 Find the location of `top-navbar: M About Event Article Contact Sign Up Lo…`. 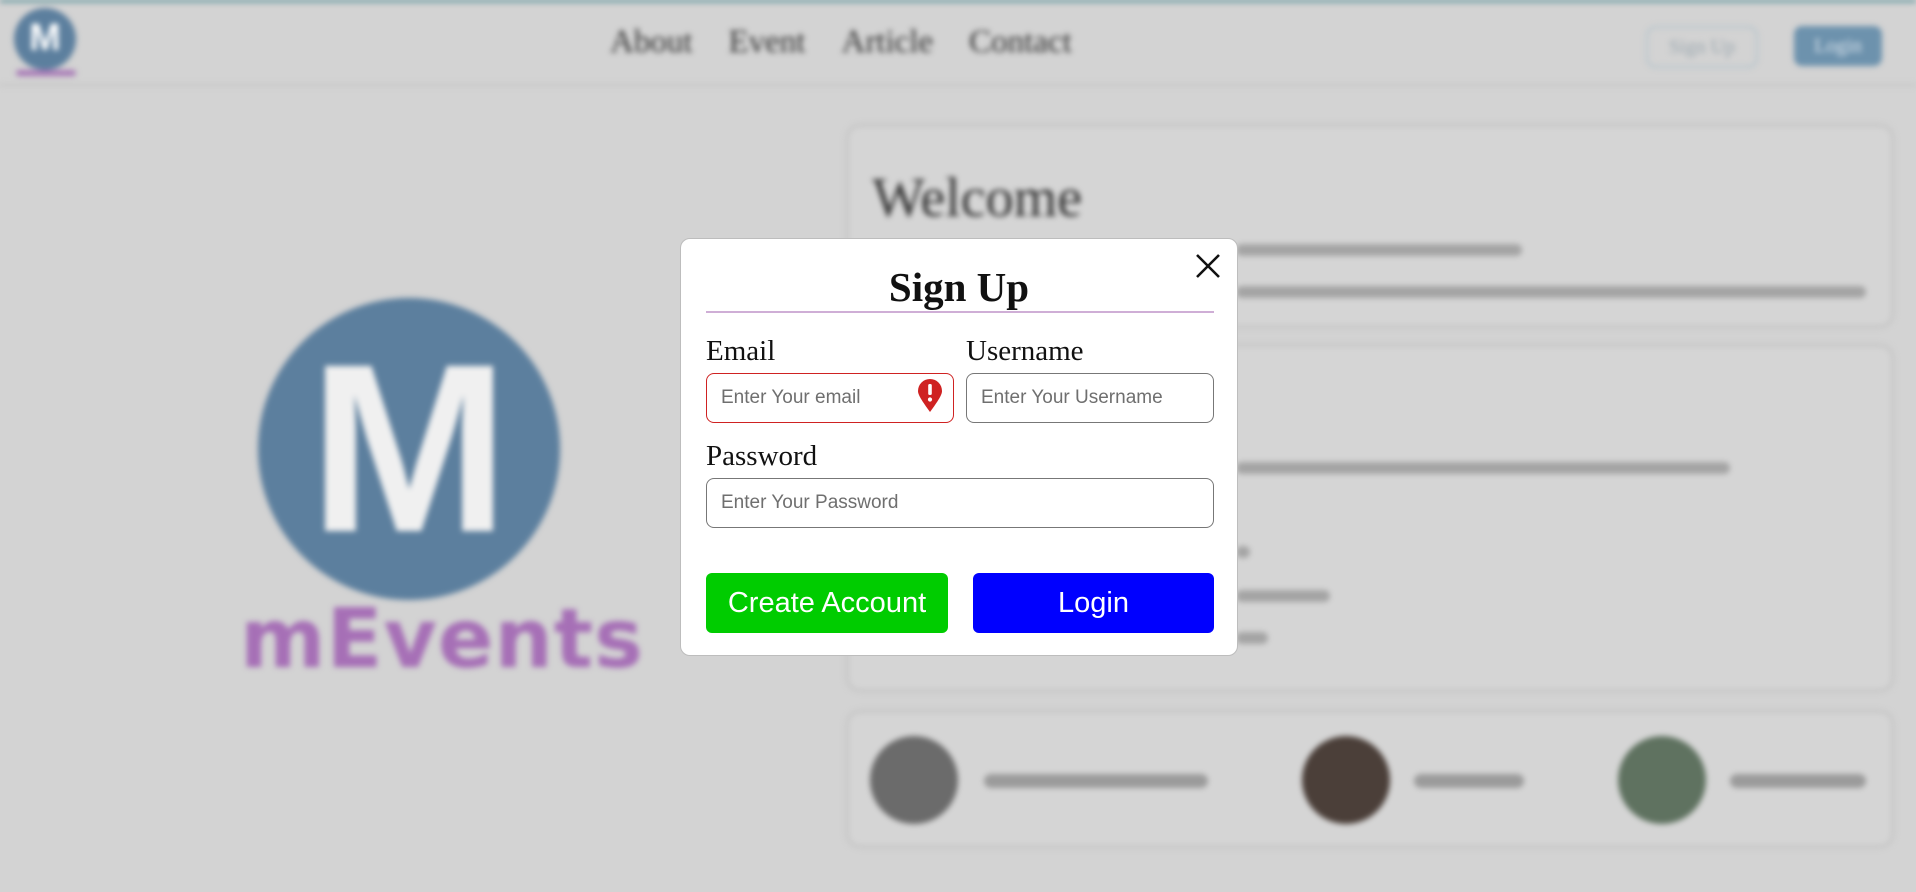

top-navbar: M About Event Article Contact Sign Up Lo… is located at coordinates (958, 43).